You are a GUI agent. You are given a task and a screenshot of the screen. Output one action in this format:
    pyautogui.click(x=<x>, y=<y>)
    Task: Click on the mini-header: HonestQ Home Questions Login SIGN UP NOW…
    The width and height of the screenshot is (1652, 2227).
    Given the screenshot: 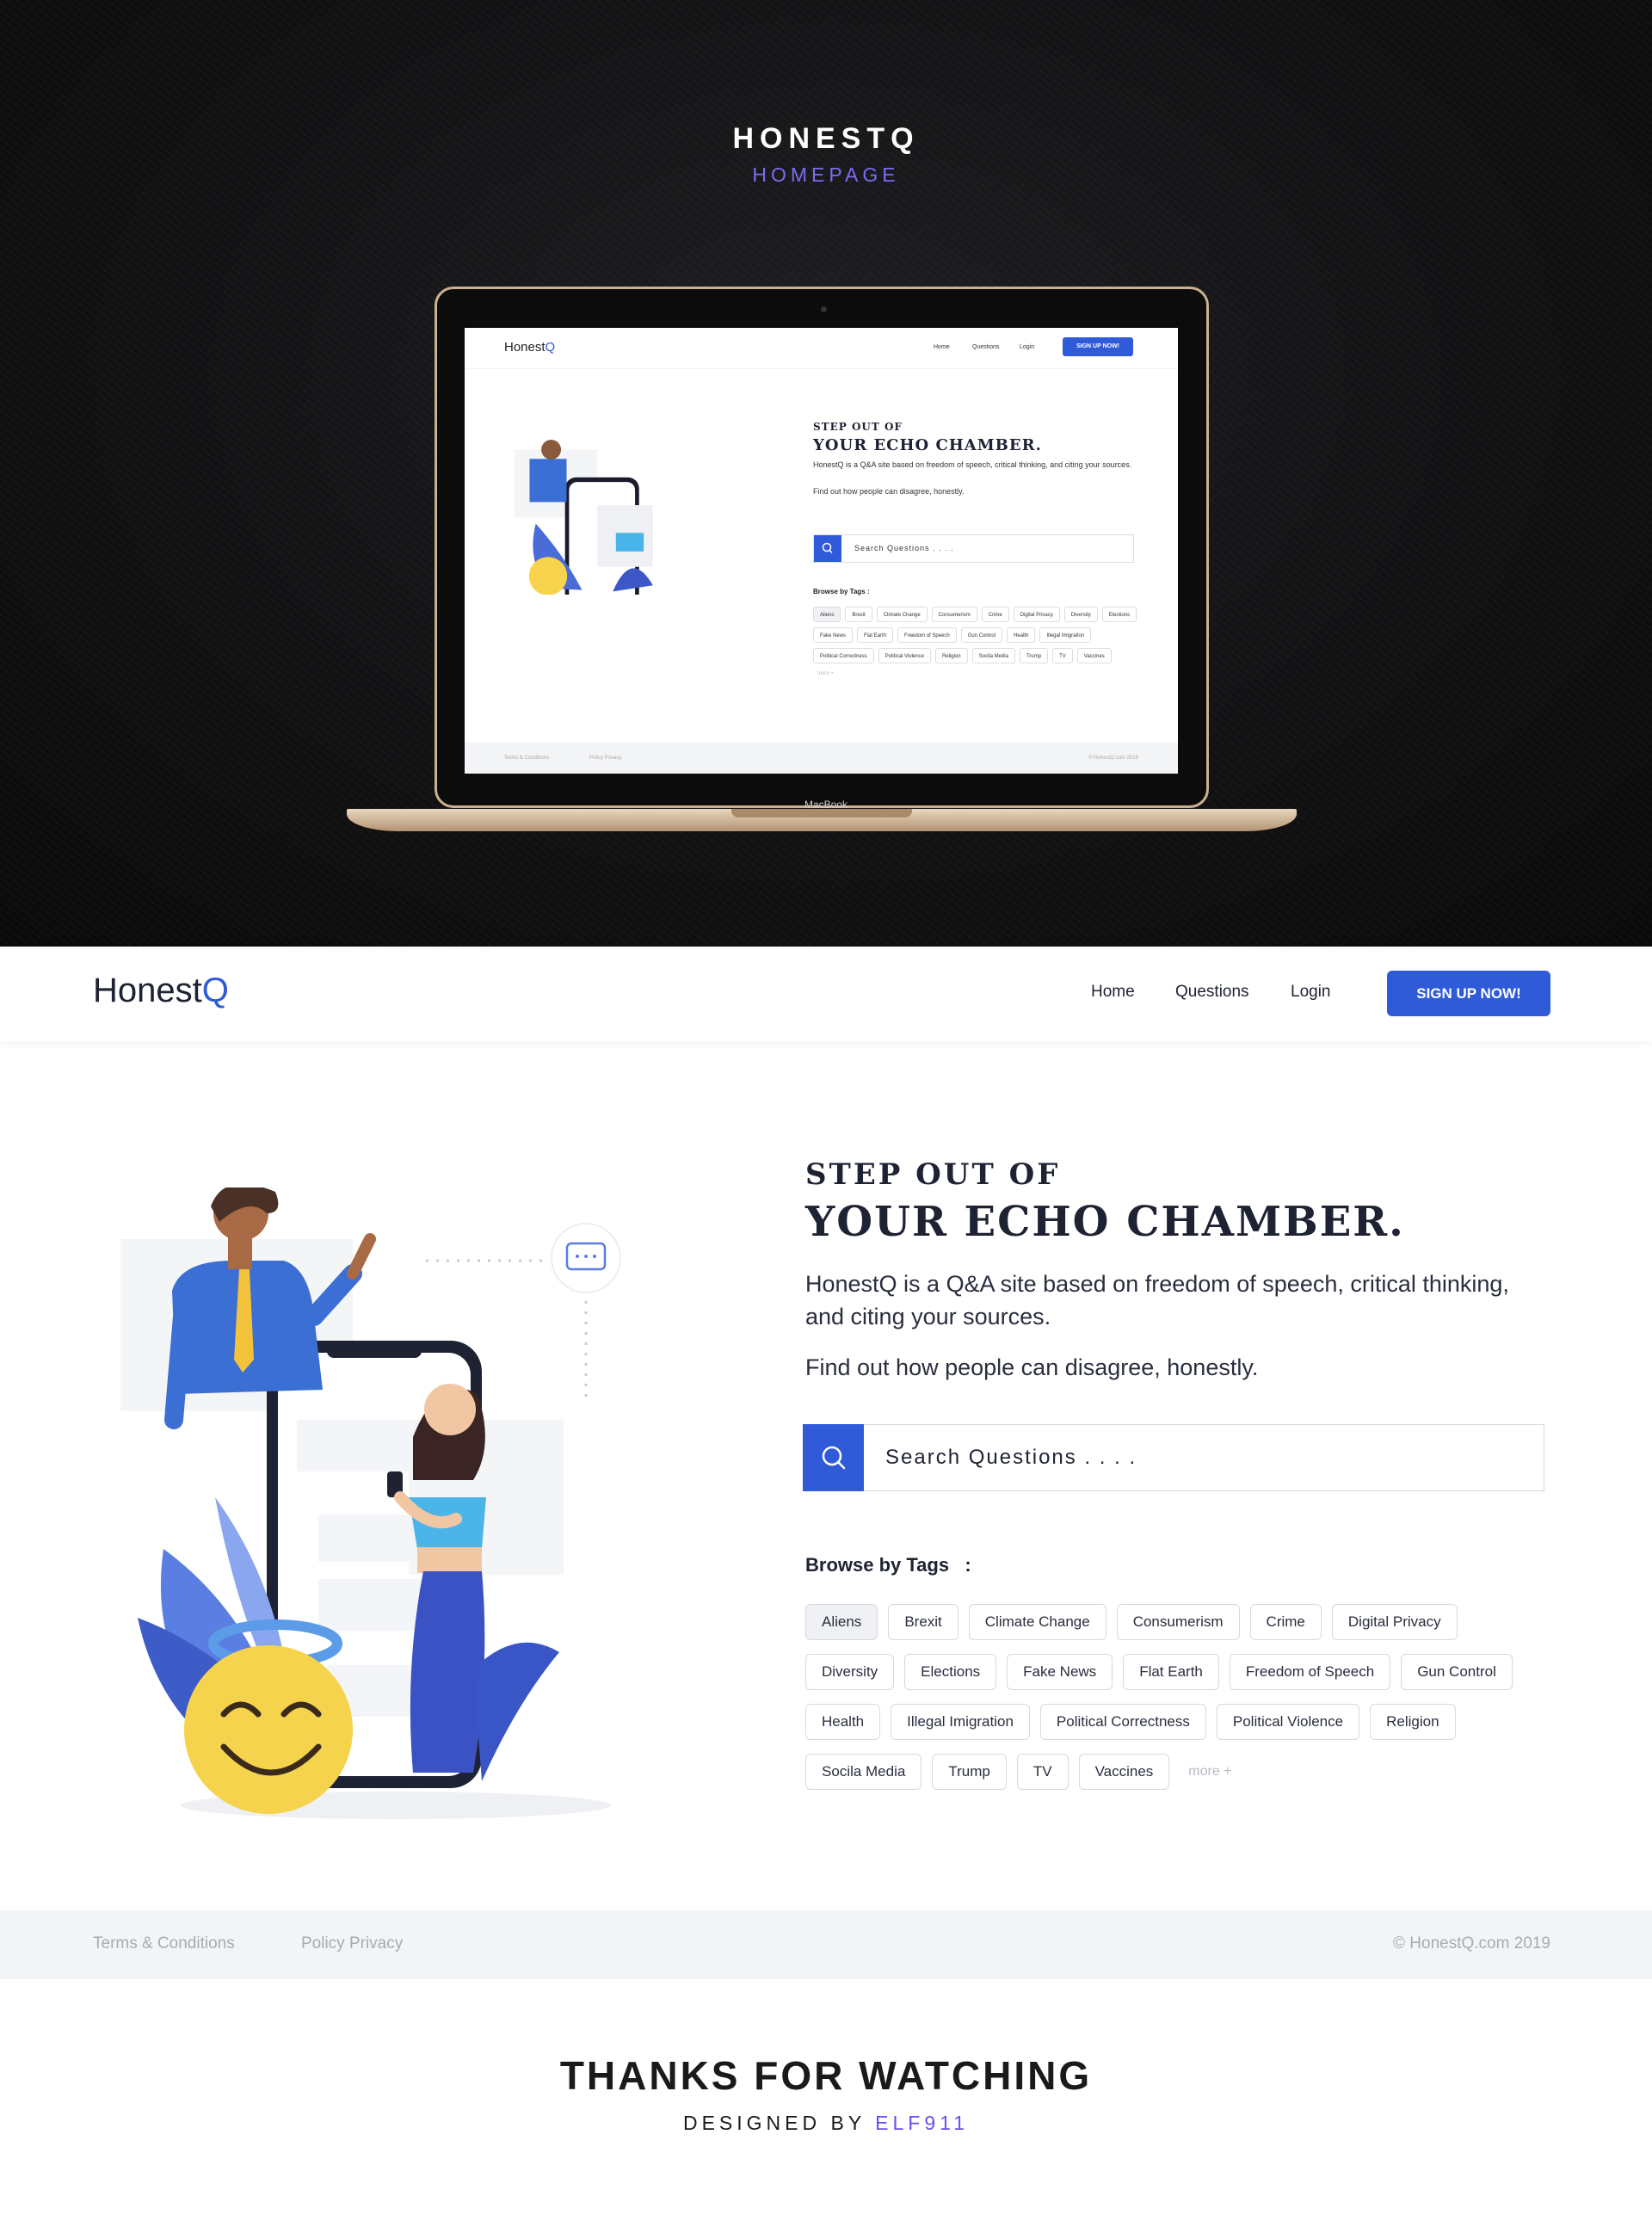 What is the action you would take?
    pyautogui.click(x=821, y=349)
    